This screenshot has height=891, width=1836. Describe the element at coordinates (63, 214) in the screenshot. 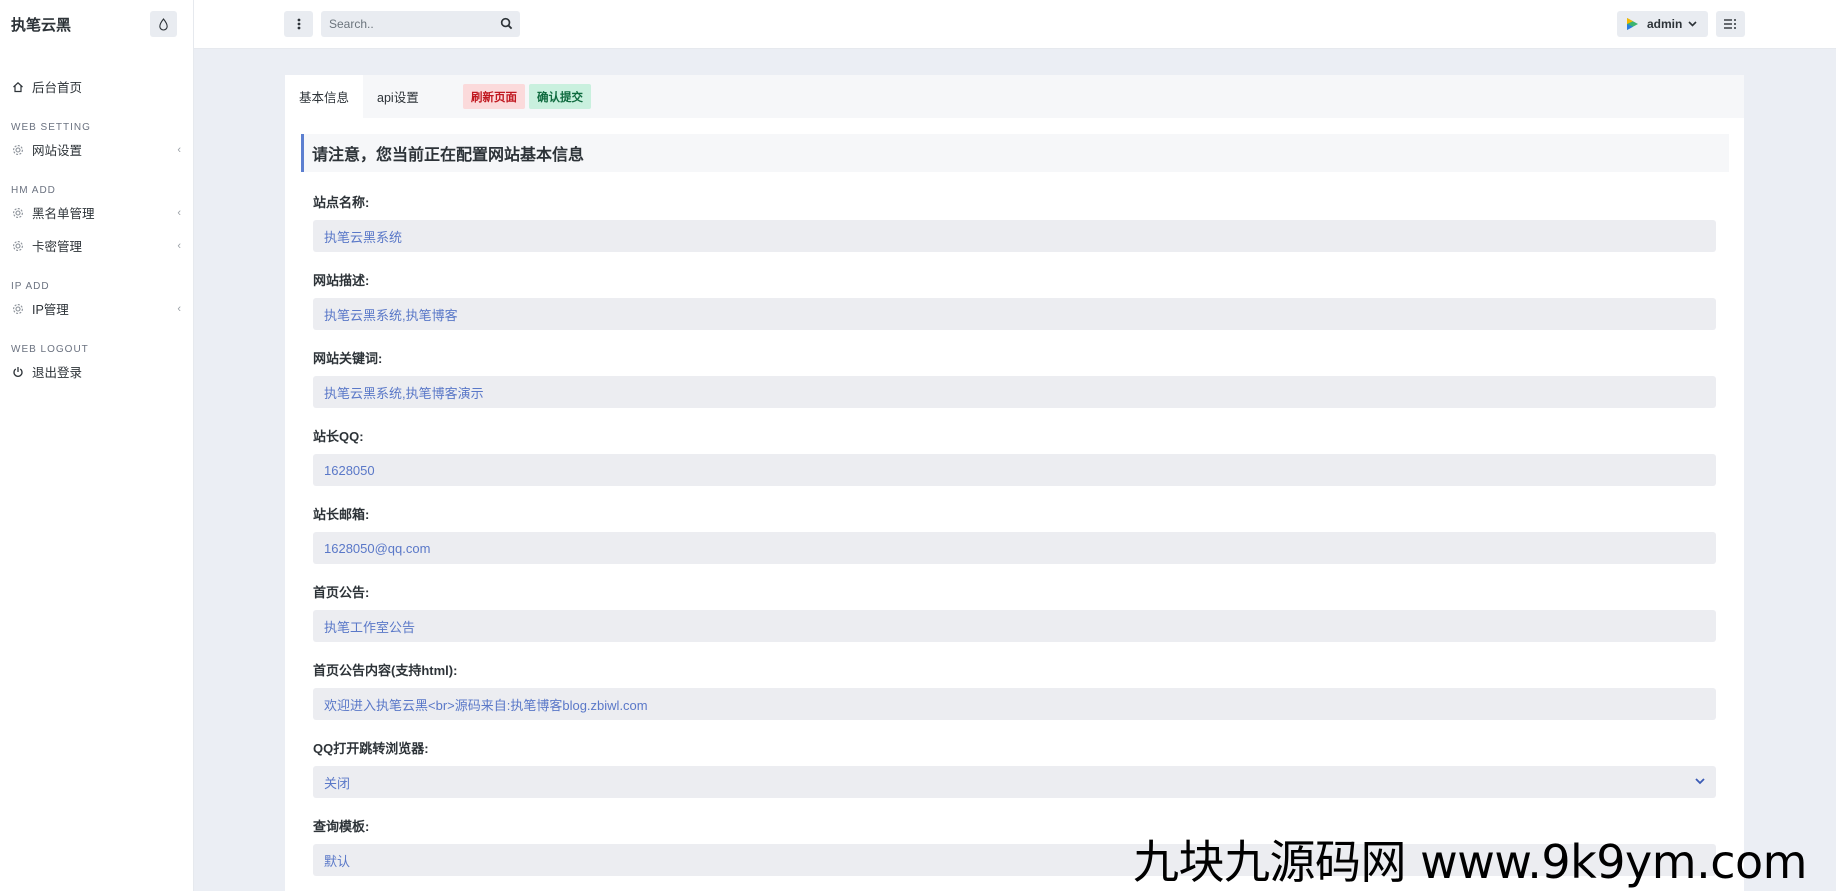

I see `sidebar-item-label: 黑名单管理` at that location.